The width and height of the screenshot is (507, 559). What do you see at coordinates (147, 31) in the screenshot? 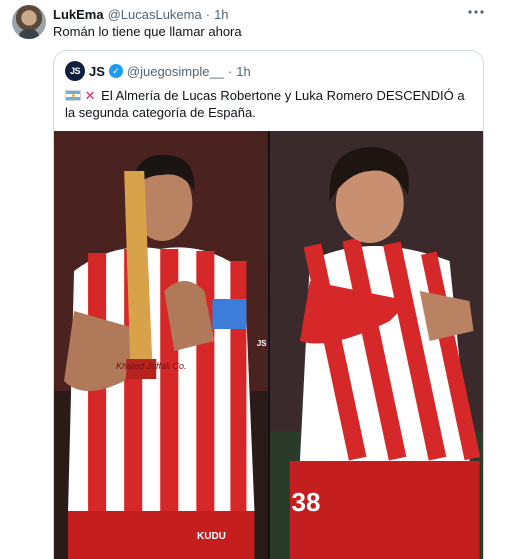
I see `tweet-text: Román lo tiene que llamar ahora` at bounding box center [147, 31].